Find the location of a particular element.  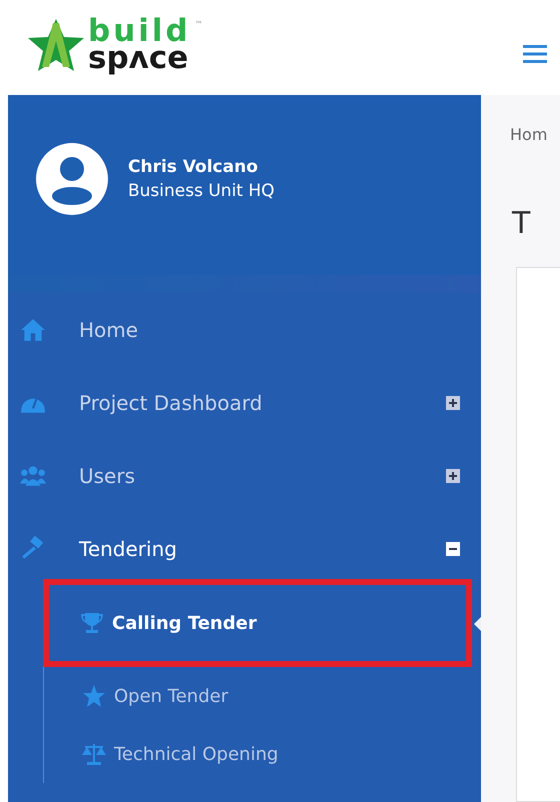

user-name: Chris Volcano is located at coordinates (193, 167).